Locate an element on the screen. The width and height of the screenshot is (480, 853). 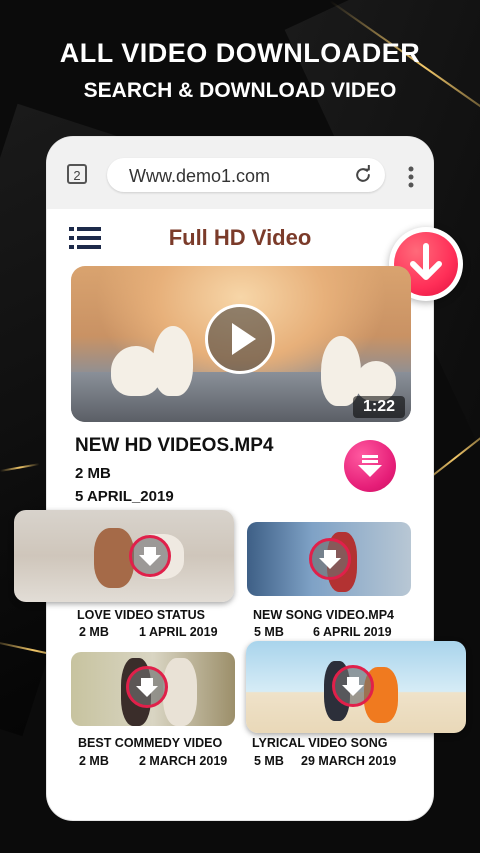
person-figure is located at coordinates (180, 692).